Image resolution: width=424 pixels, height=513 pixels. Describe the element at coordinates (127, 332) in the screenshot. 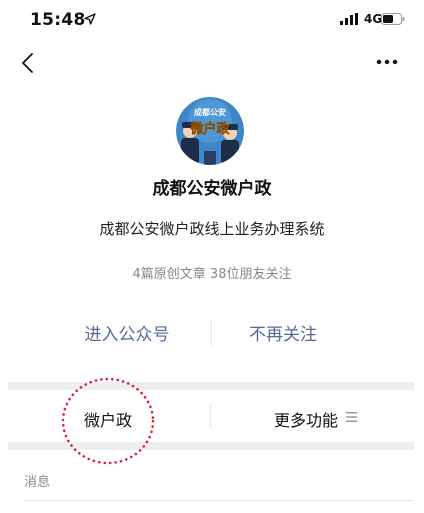

I see `enter-account-button: 进入公众号` at that location.